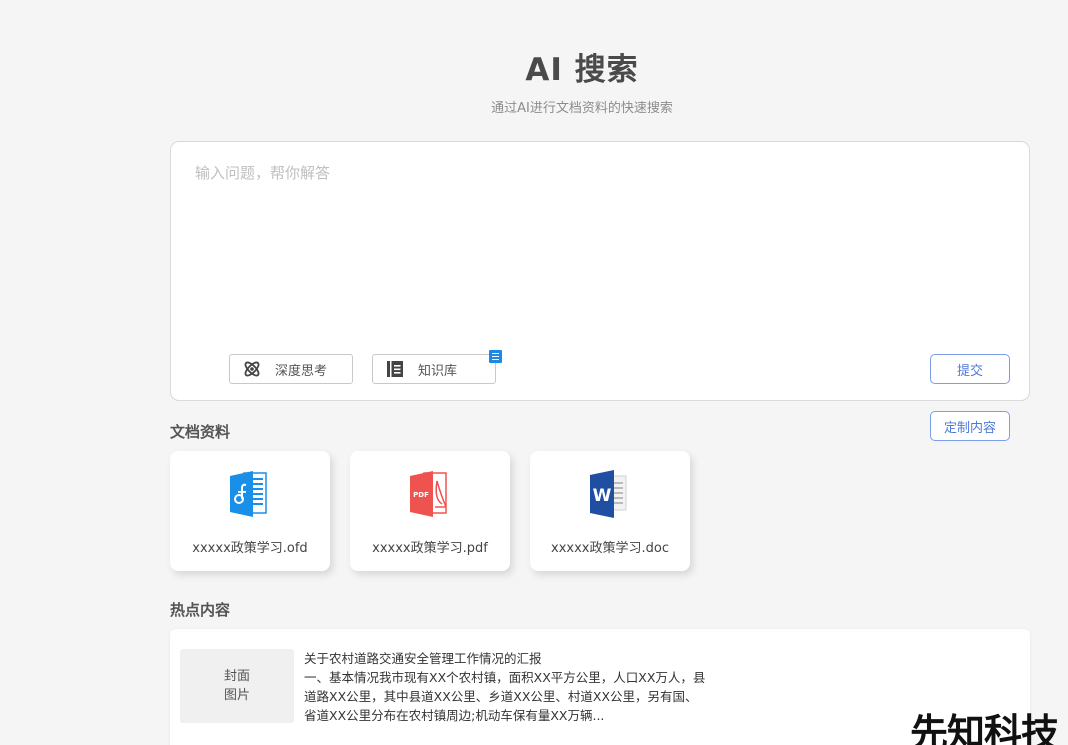  Describe the element at coordinates (252, 369) in the screenshot. I see `atom-icon` at that location.